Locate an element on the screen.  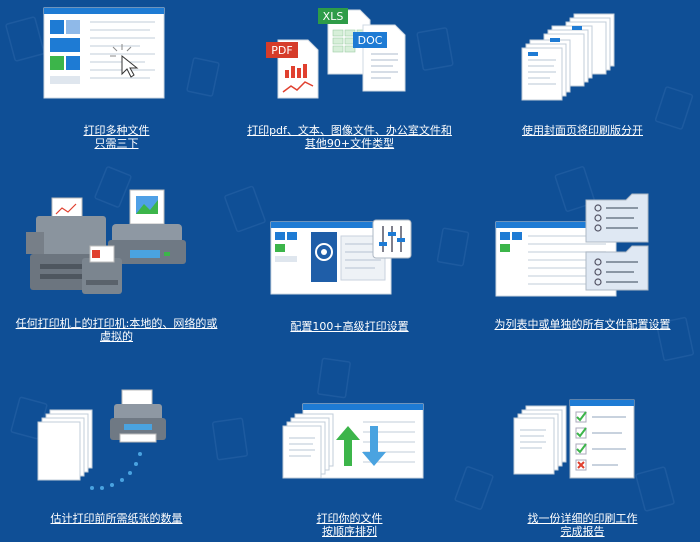
per-file-settings-icon is located at coordinates (572, 245).